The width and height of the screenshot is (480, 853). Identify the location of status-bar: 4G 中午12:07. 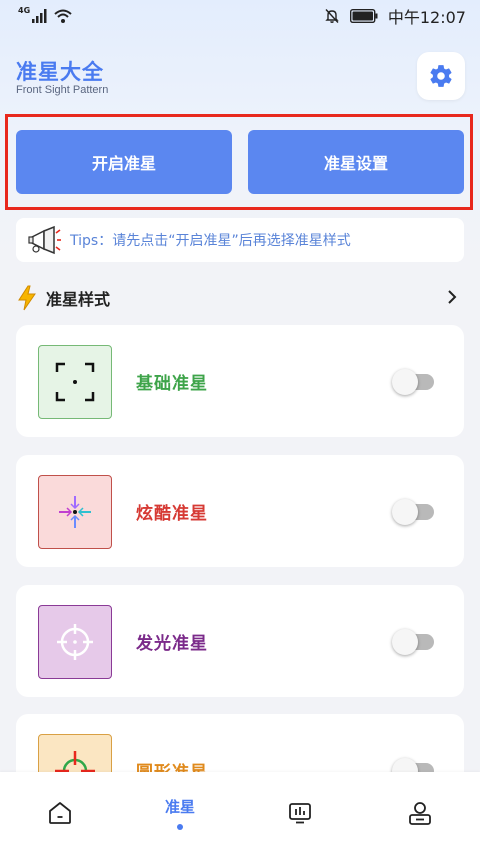
(240, 16).